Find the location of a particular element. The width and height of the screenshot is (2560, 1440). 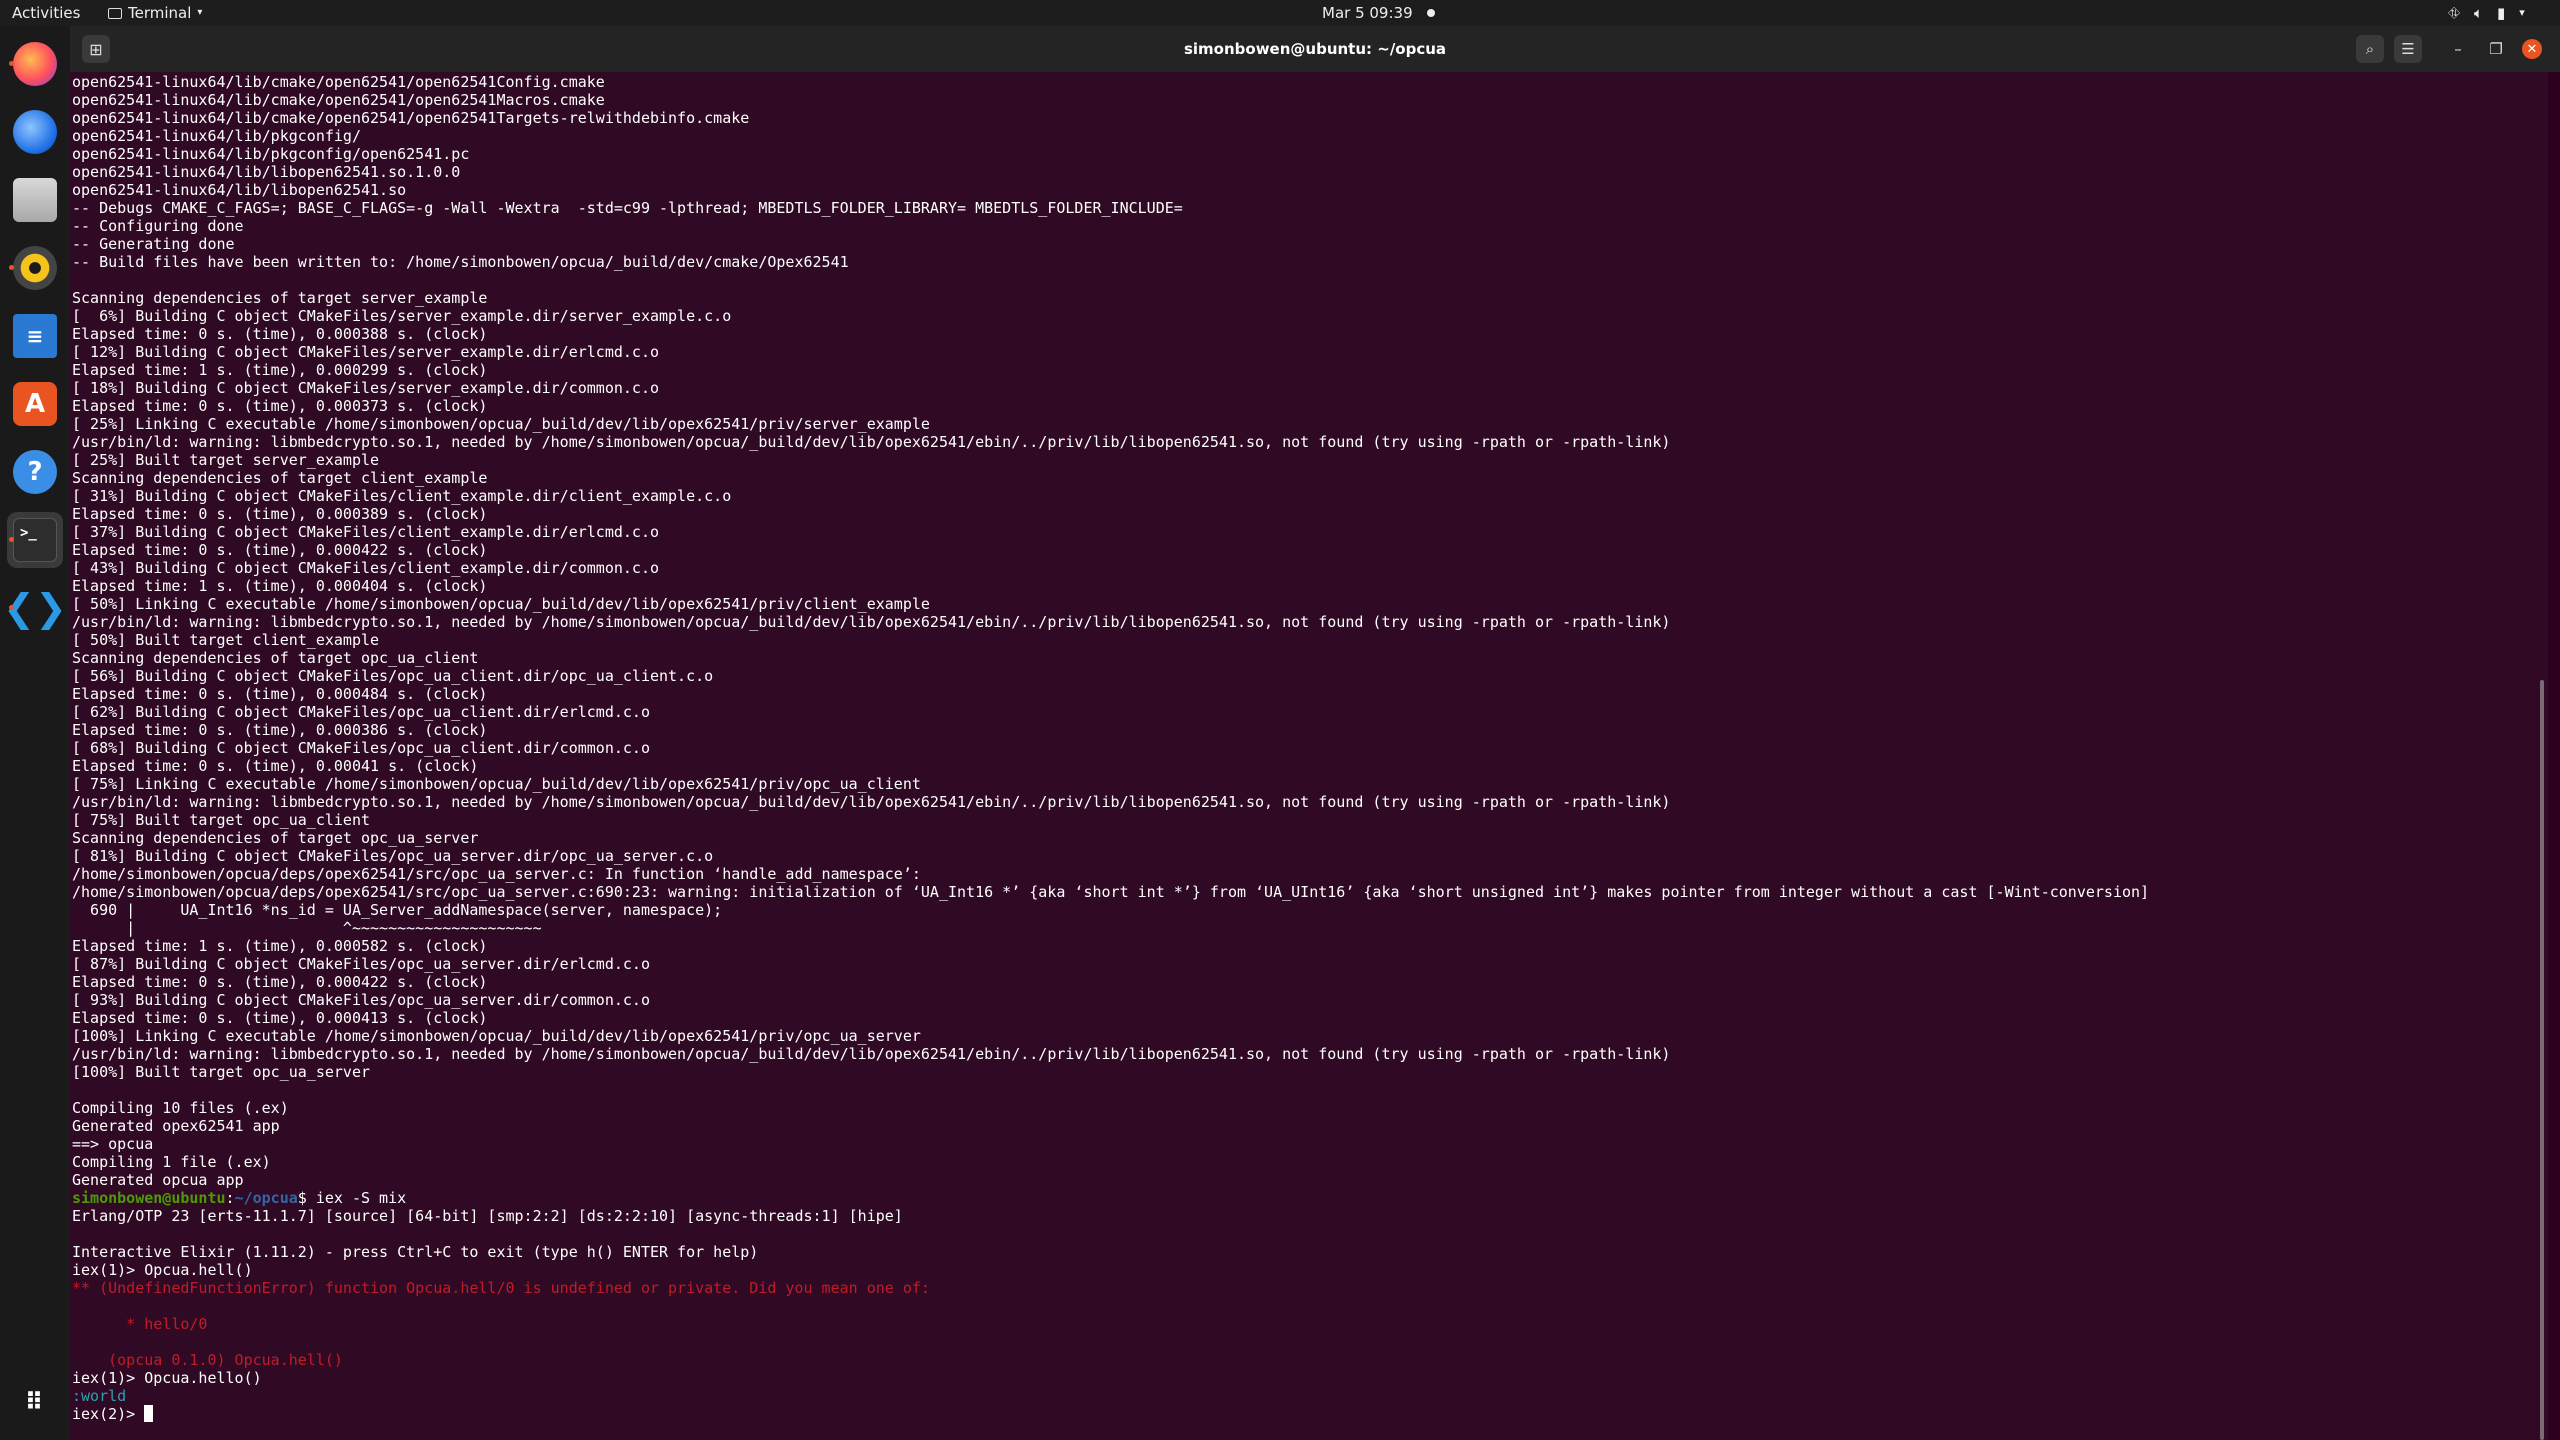

maximize-button: ❐ is located at coordinates (2496, 49).